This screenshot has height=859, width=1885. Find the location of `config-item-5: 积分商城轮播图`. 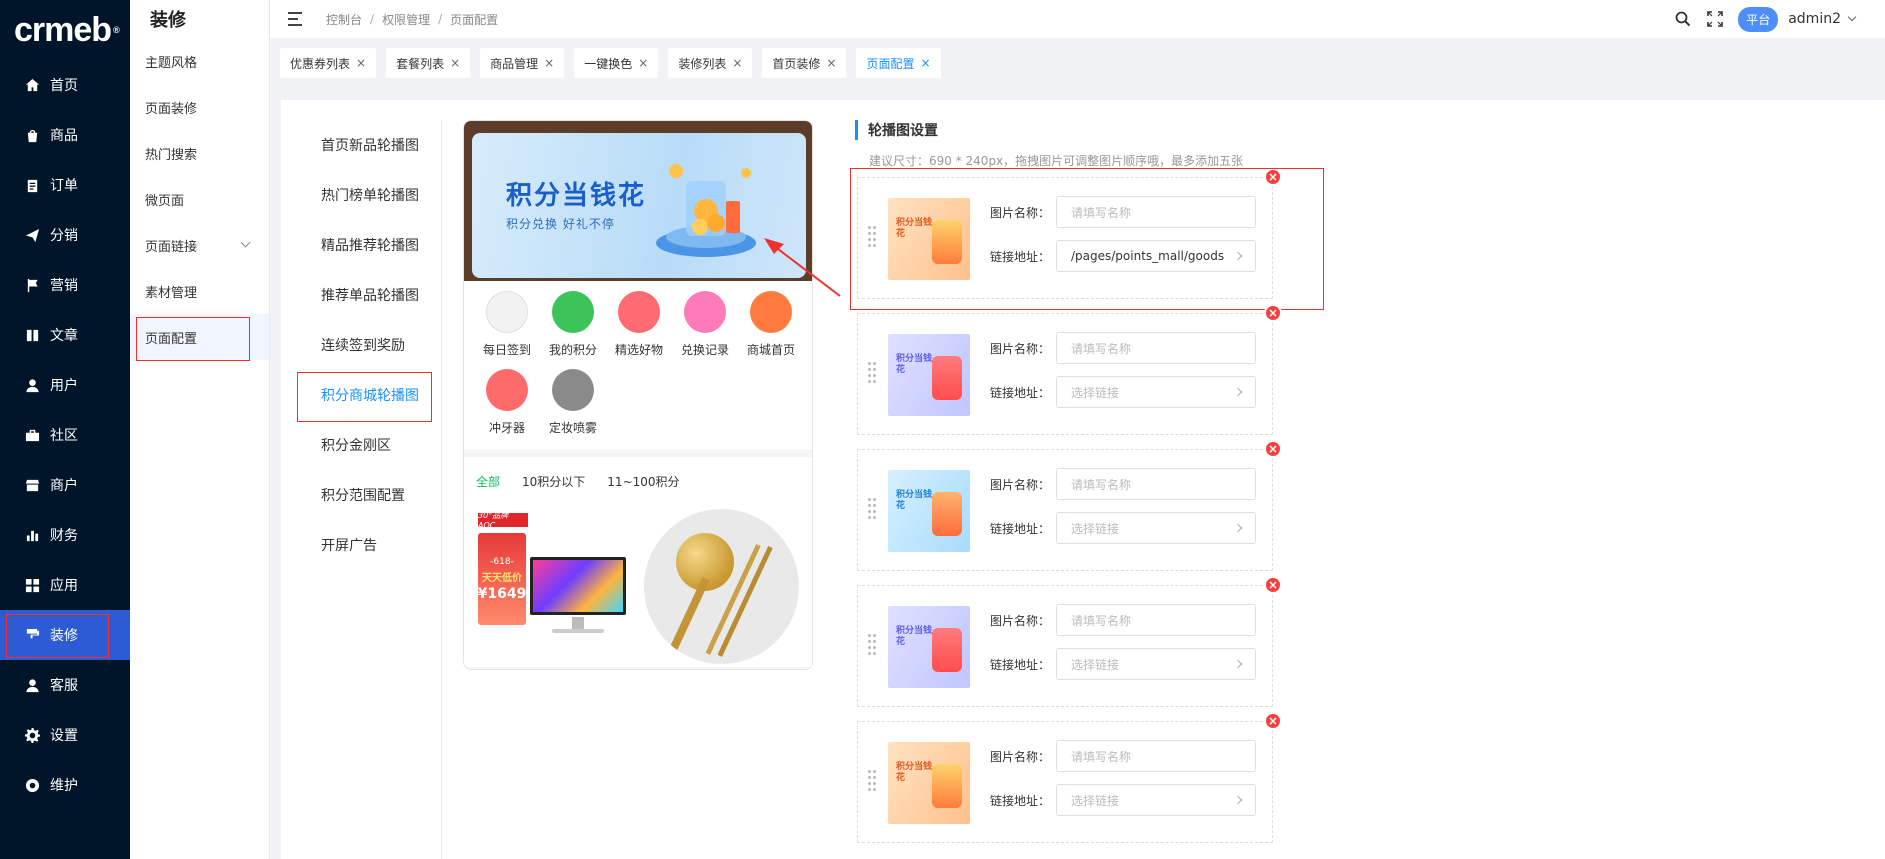

config-item-5: 积分商城轮播图 is located at coordinates (361, 396).